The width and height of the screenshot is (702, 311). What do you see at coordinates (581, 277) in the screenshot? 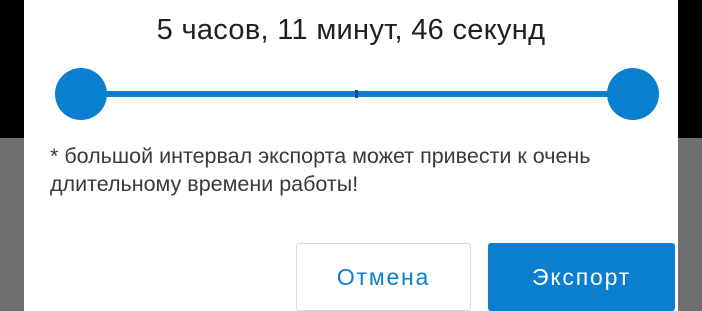
I see `export-button: Экспорт` at bounding box center [581, 277].